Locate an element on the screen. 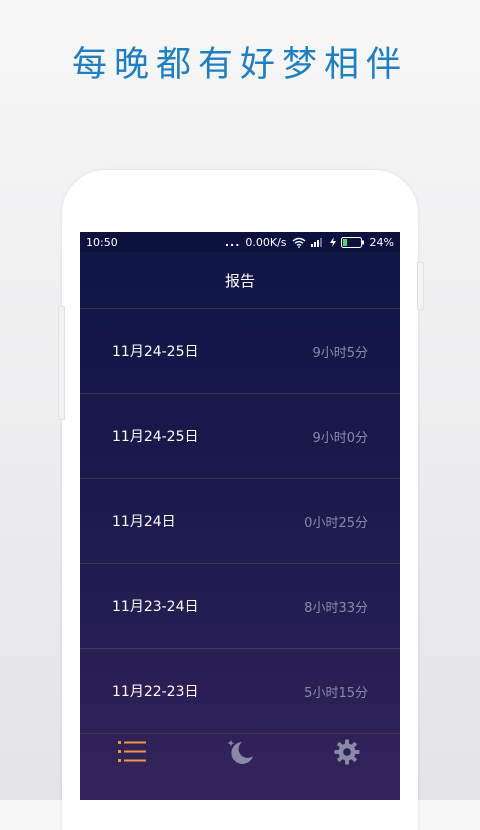 The image size is (480, 830). screen-title: 报告 is located at coordinates (240, 280).